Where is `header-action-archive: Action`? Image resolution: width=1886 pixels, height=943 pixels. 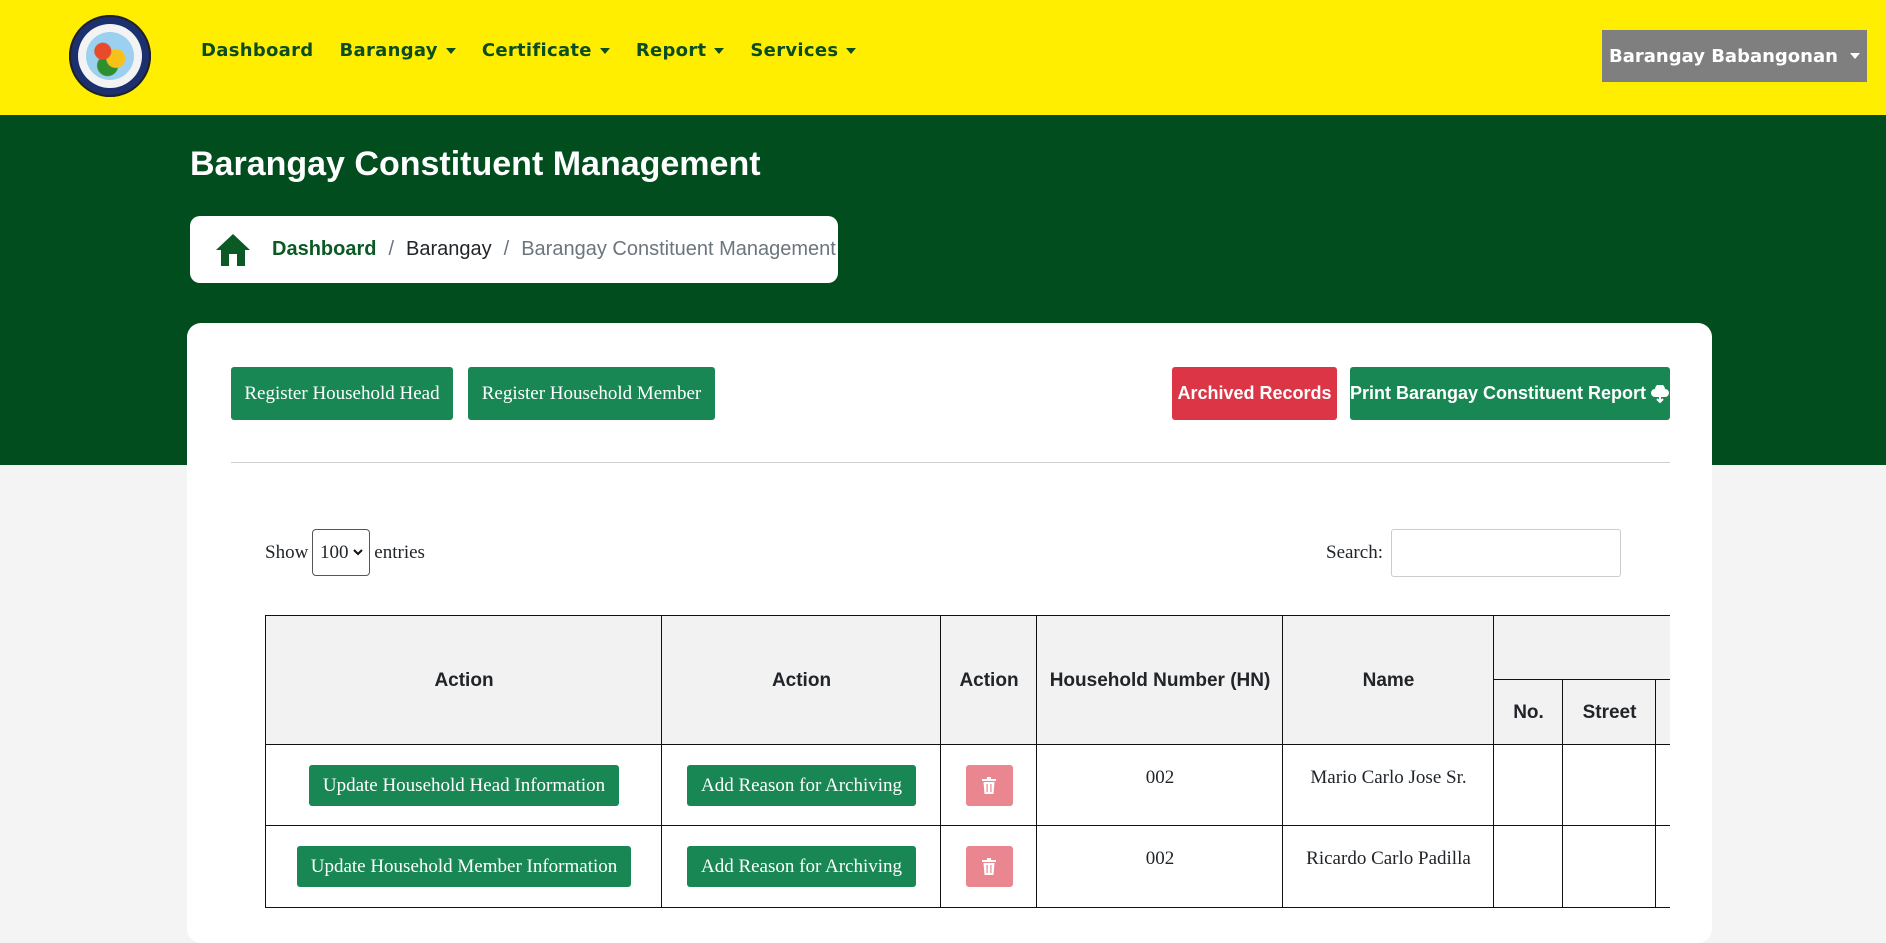
header-action-archive: Action is located at coordinates (801, 680).